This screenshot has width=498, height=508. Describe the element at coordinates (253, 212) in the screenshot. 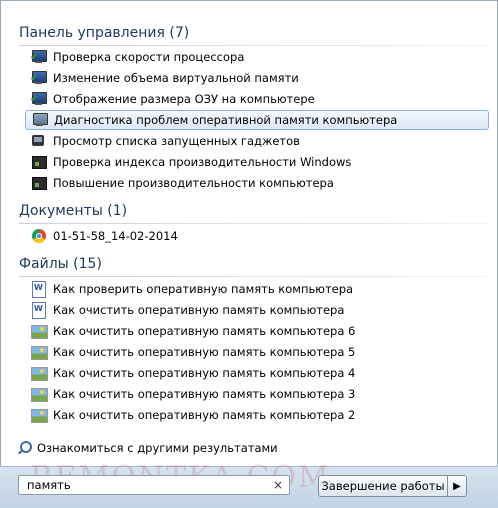

I see `group-header-documents: Документы (1)` at that location.